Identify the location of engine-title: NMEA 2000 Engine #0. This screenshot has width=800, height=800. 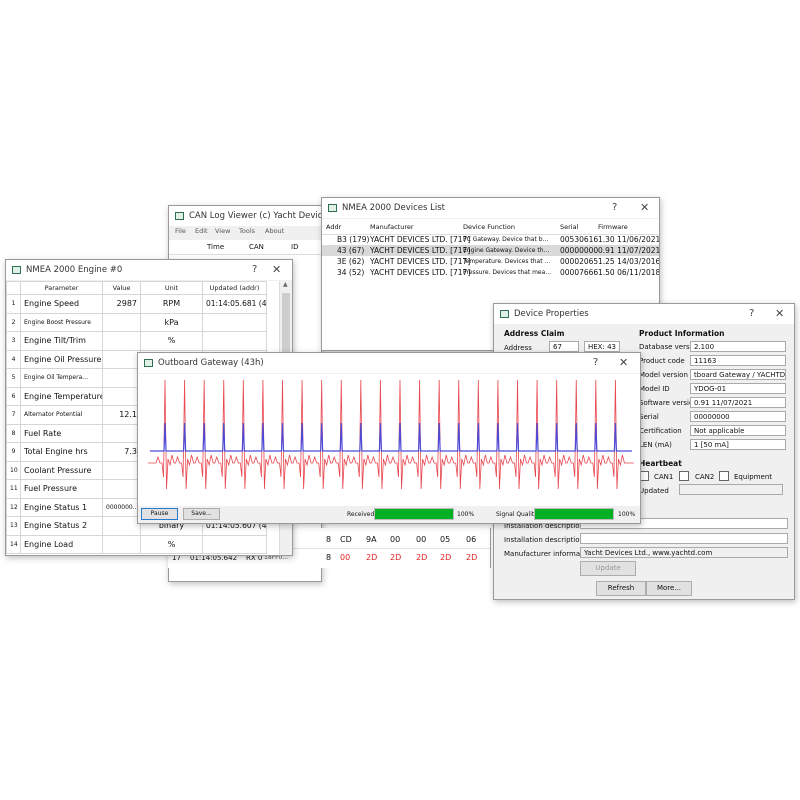
(74, 270).